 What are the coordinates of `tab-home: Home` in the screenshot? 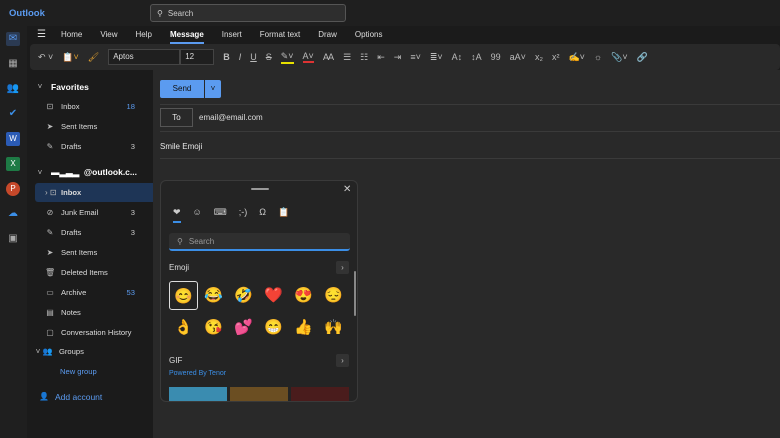 It's located at (71, 35).